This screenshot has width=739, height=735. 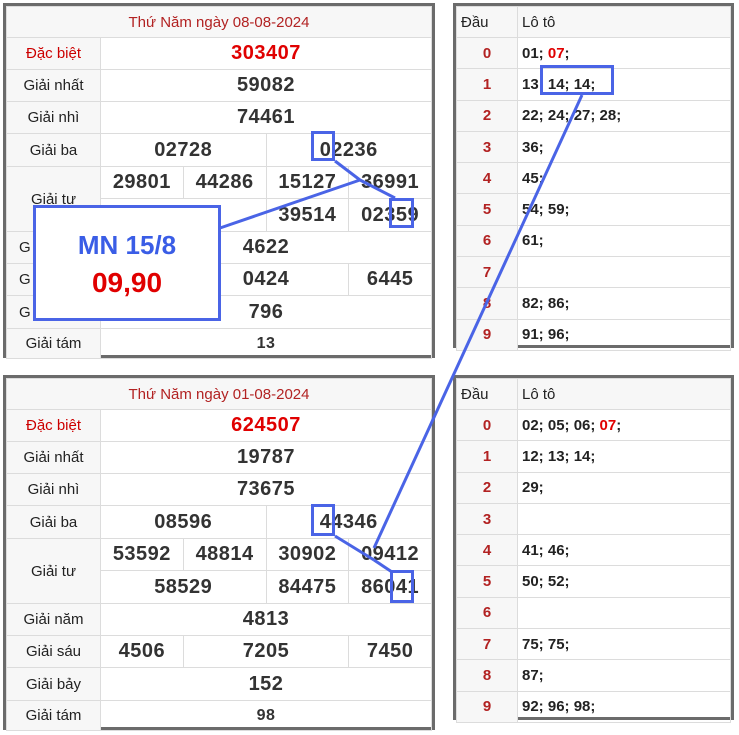 I want to click on prize-fourth-value: 39514, so click(x=307, y=215).